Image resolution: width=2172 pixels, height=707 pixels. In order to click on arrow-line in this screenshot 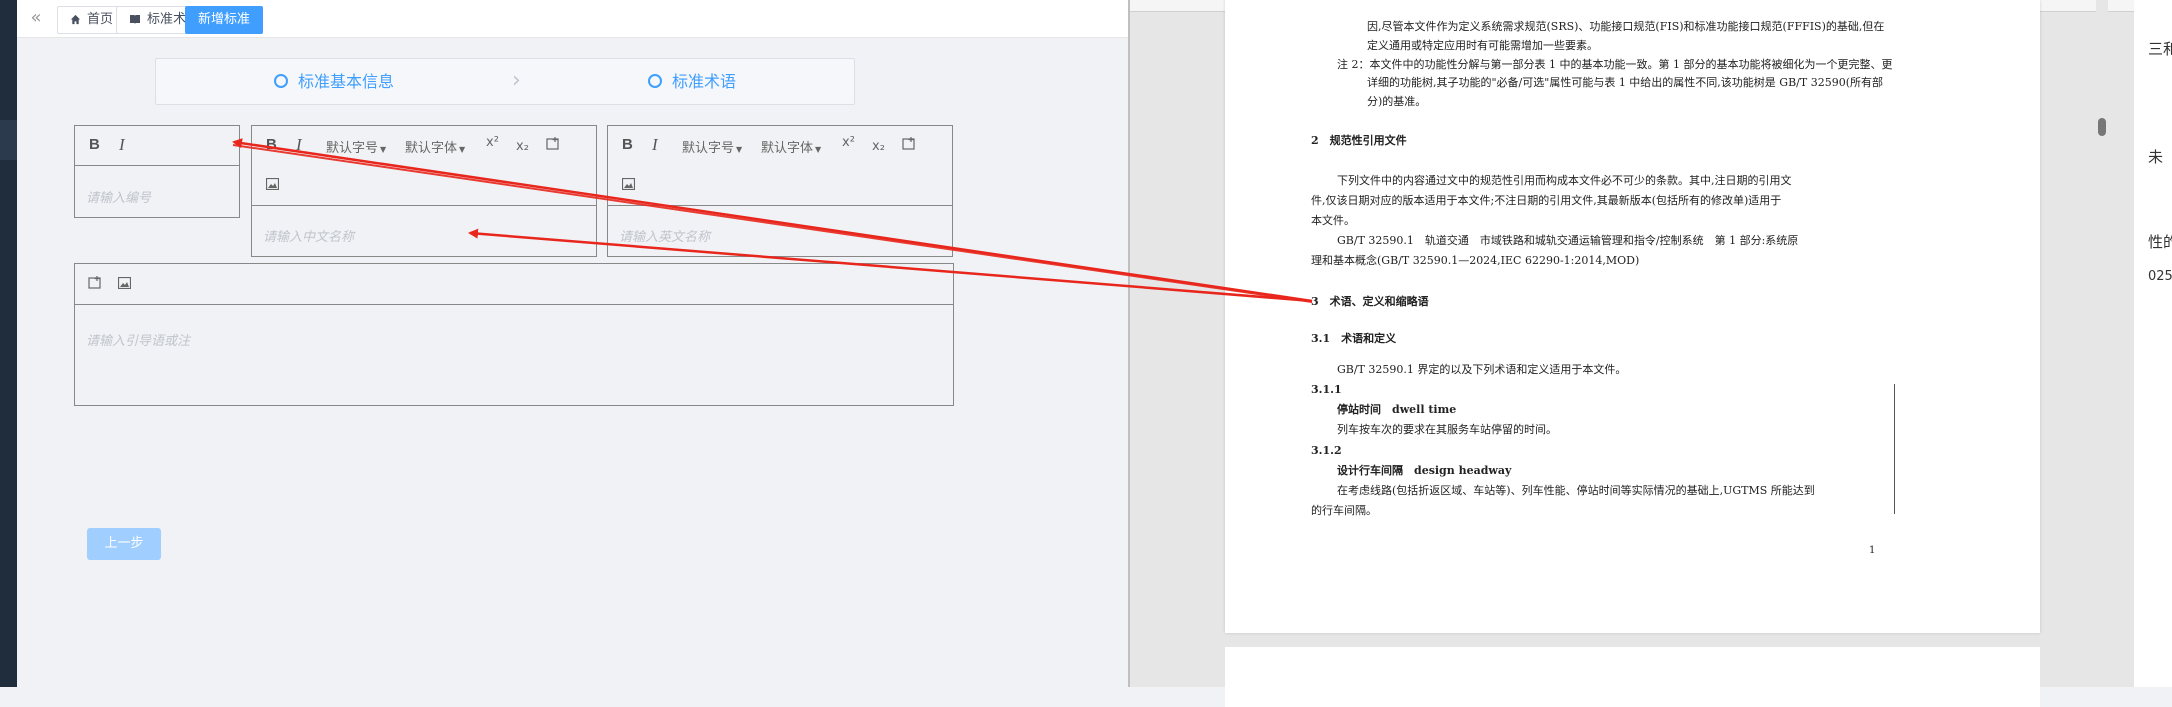, I will do `click(772, 223)`.